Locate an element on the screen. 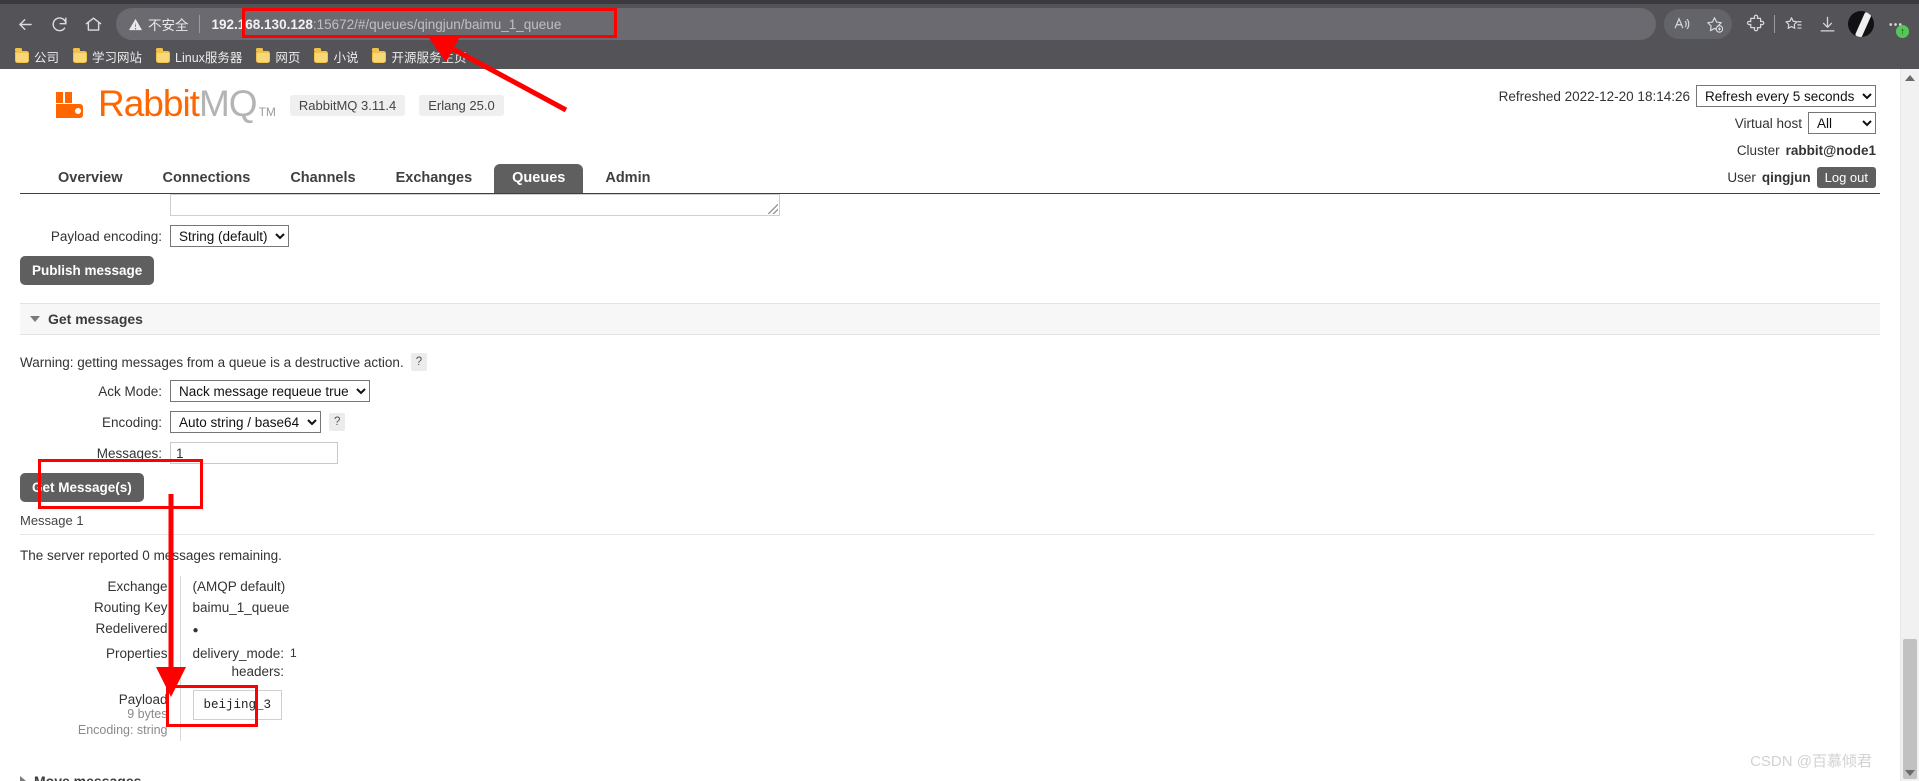 The width and height of the screenshot is (1919, 781). chevron-right-icon is located at coordinates (23, 778).